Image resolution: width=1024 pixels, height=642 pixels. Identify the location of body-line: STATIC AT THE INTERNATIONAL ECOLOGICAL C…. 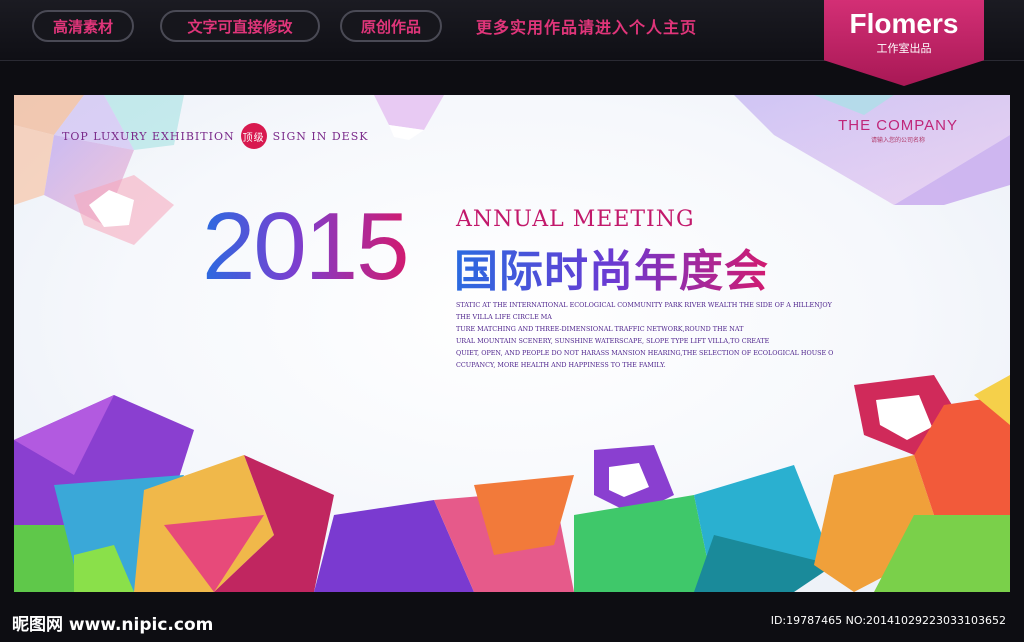
(644, 305).